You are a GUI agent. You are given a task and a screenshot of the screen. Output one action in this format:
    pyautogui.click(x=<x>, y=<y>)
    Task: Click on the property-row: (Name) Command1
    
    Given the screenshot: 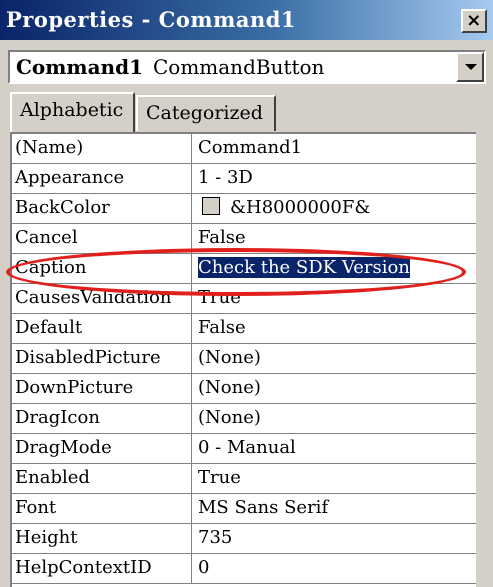 What is the action you would take?
    pyautogui.click(x=244, y=149)
    